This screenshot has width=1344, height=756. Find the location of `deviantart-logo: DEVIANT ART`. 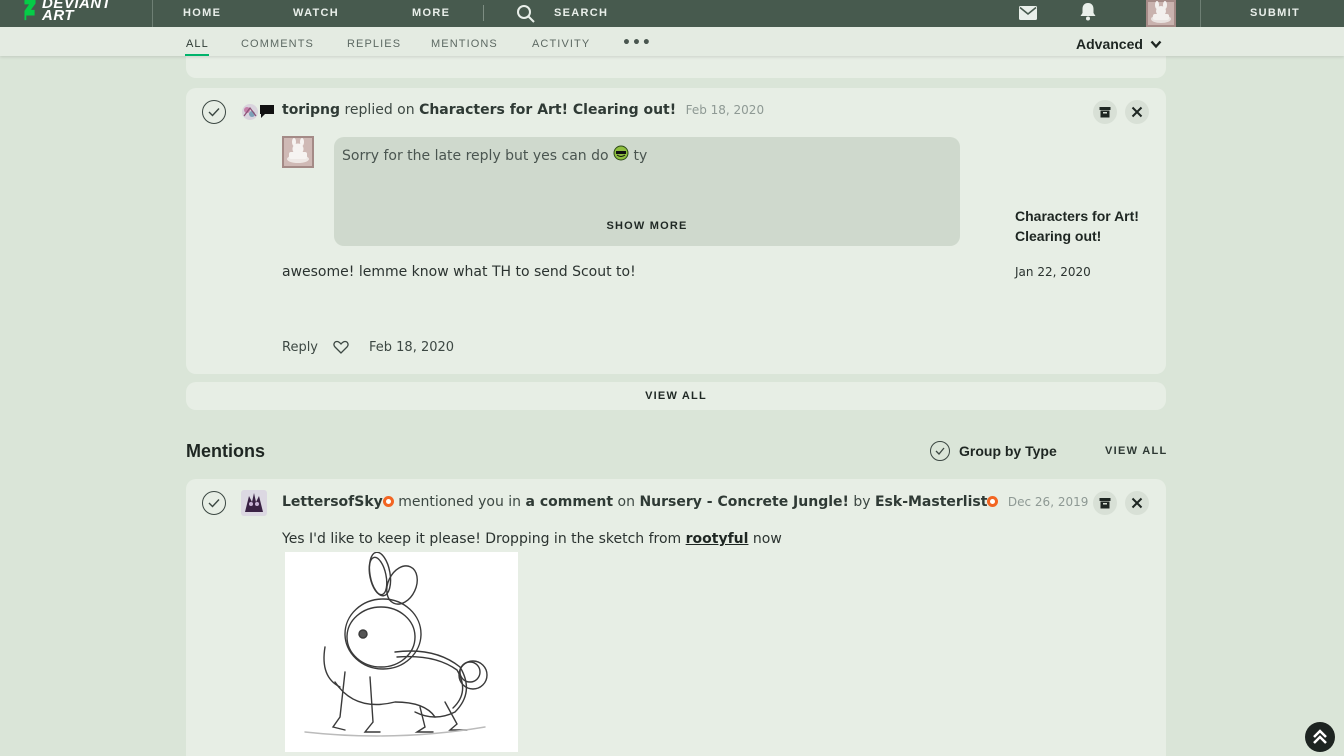

deviantart-logo: DEVIANT ART is located at coordinates (66, 13).